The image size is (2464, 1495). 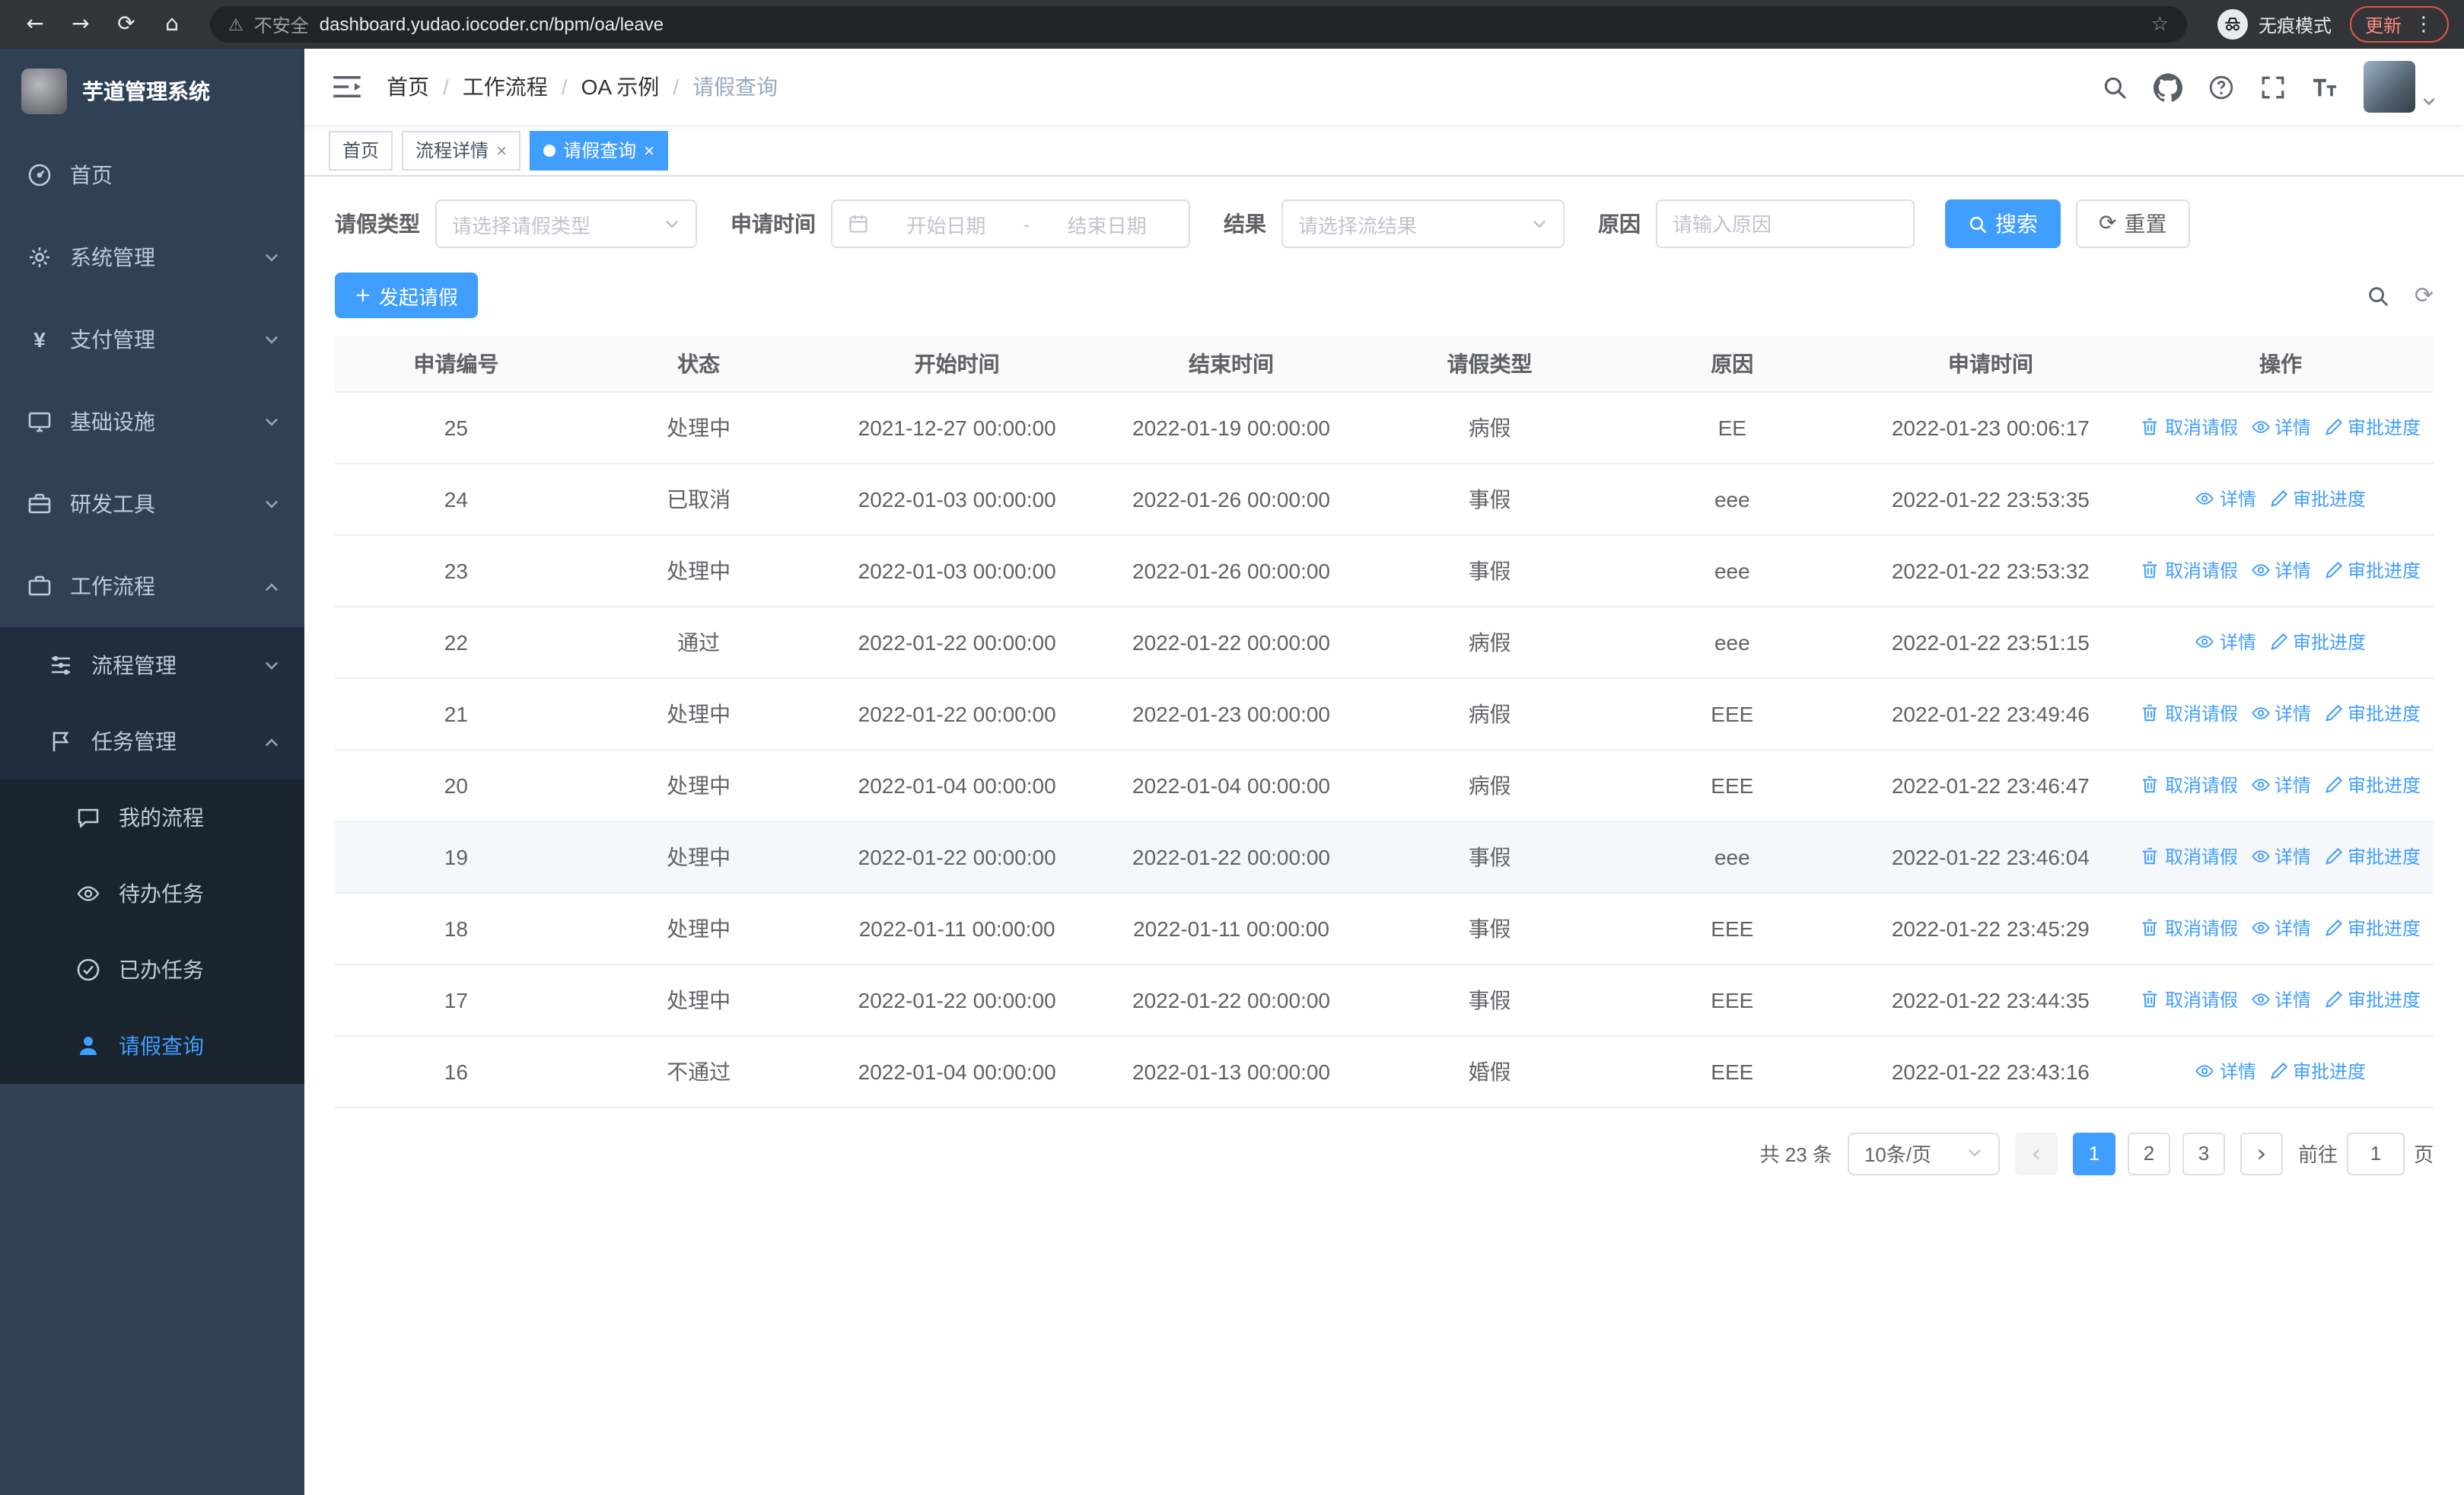 I want to click on back-icon: ←, so click(x=35, y=25).